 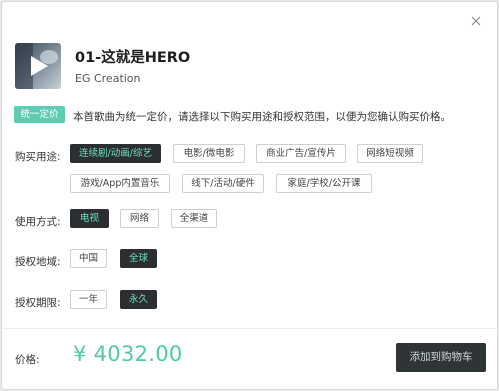 I want to click on uniform-price-badge: 统一定价, so click(x=39, y=114).